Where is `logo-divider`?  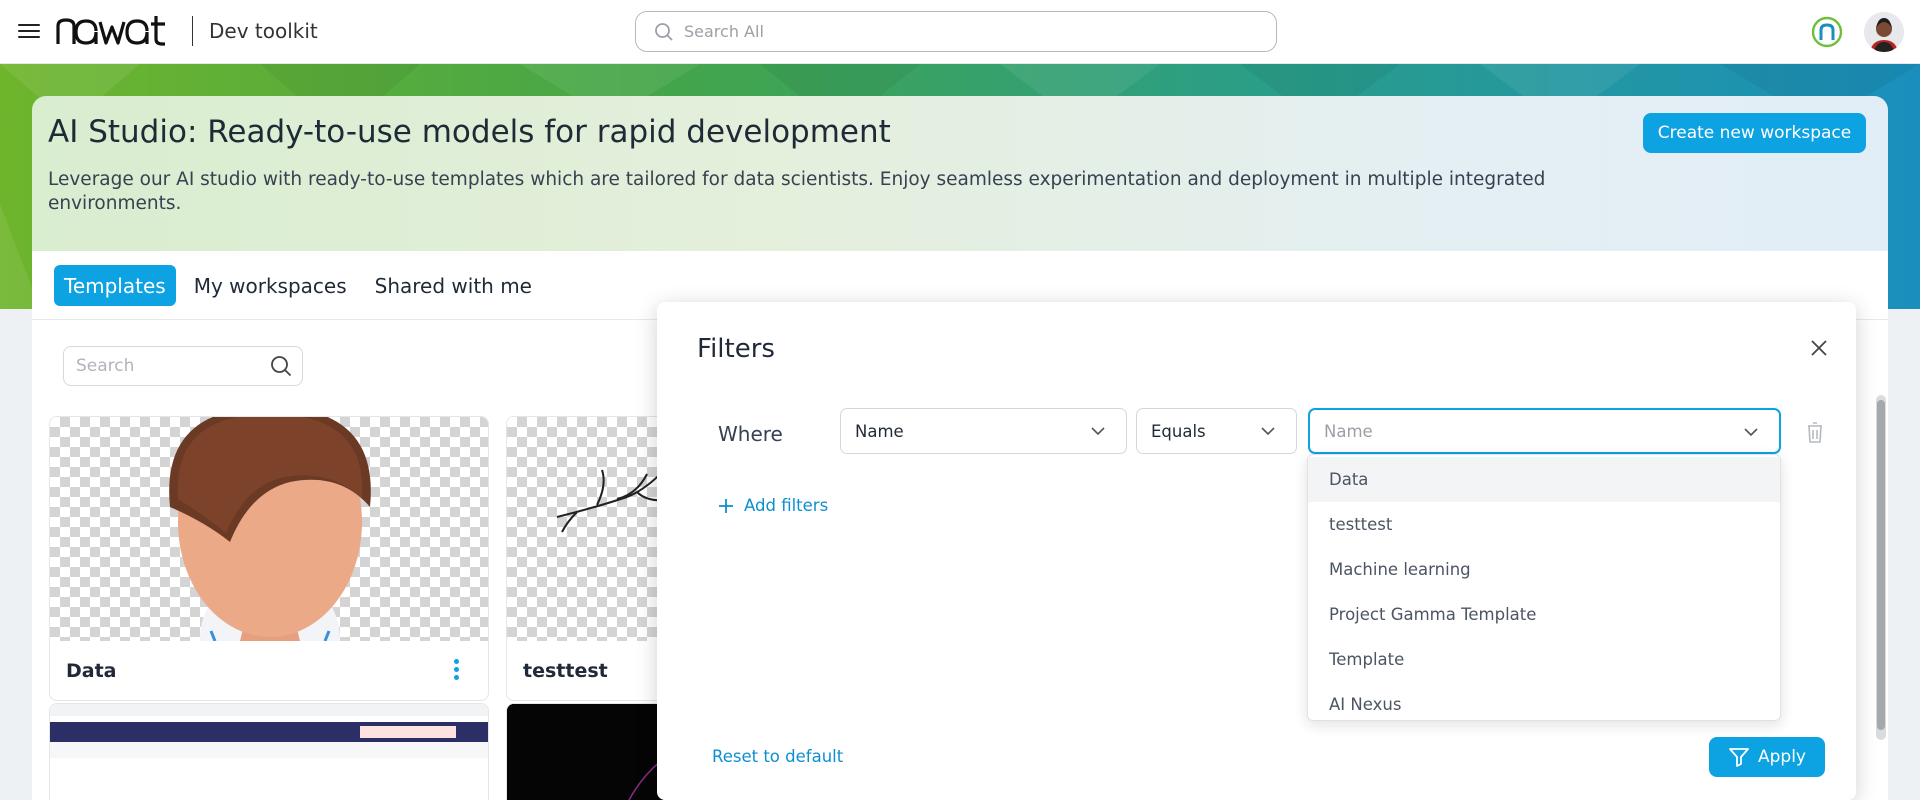 logo-divider is located at coordinates (192, 31).